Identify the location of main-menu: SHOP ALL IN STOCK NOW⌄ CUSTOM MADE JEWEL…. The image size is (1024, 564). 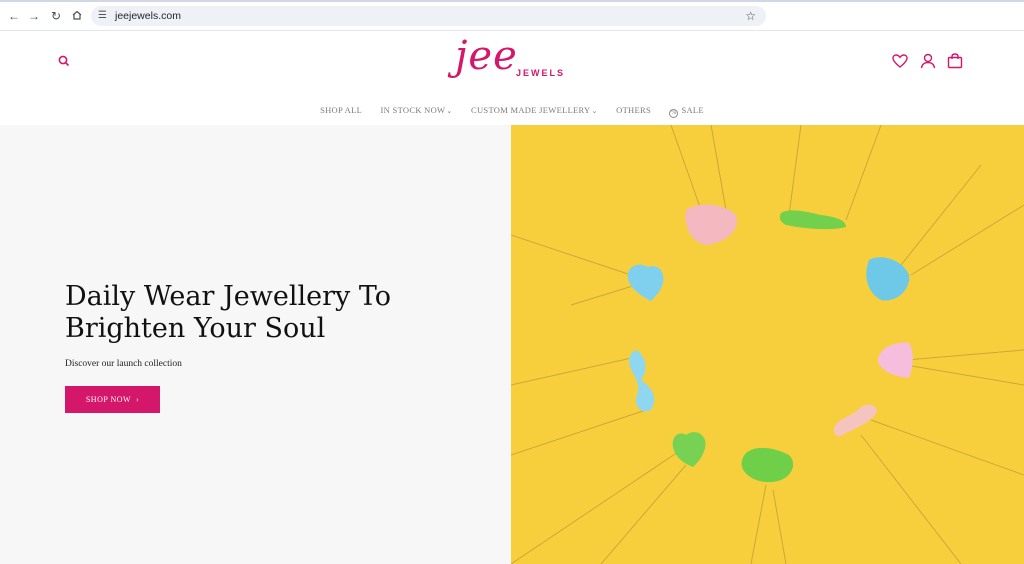
(512, 109).